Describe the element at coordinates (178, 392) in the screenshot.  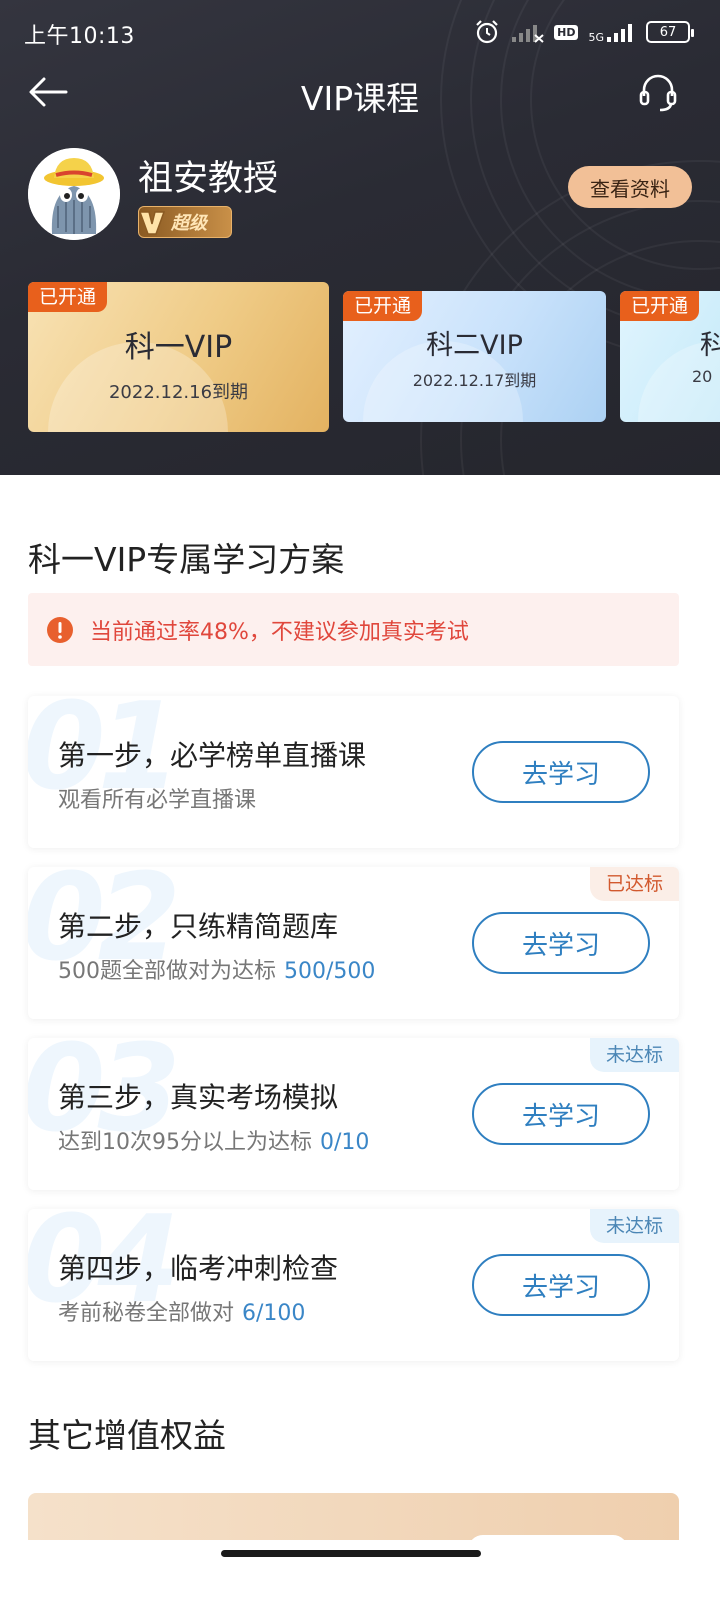
I see `card-expiry: 2022.12.16到期` at that location.